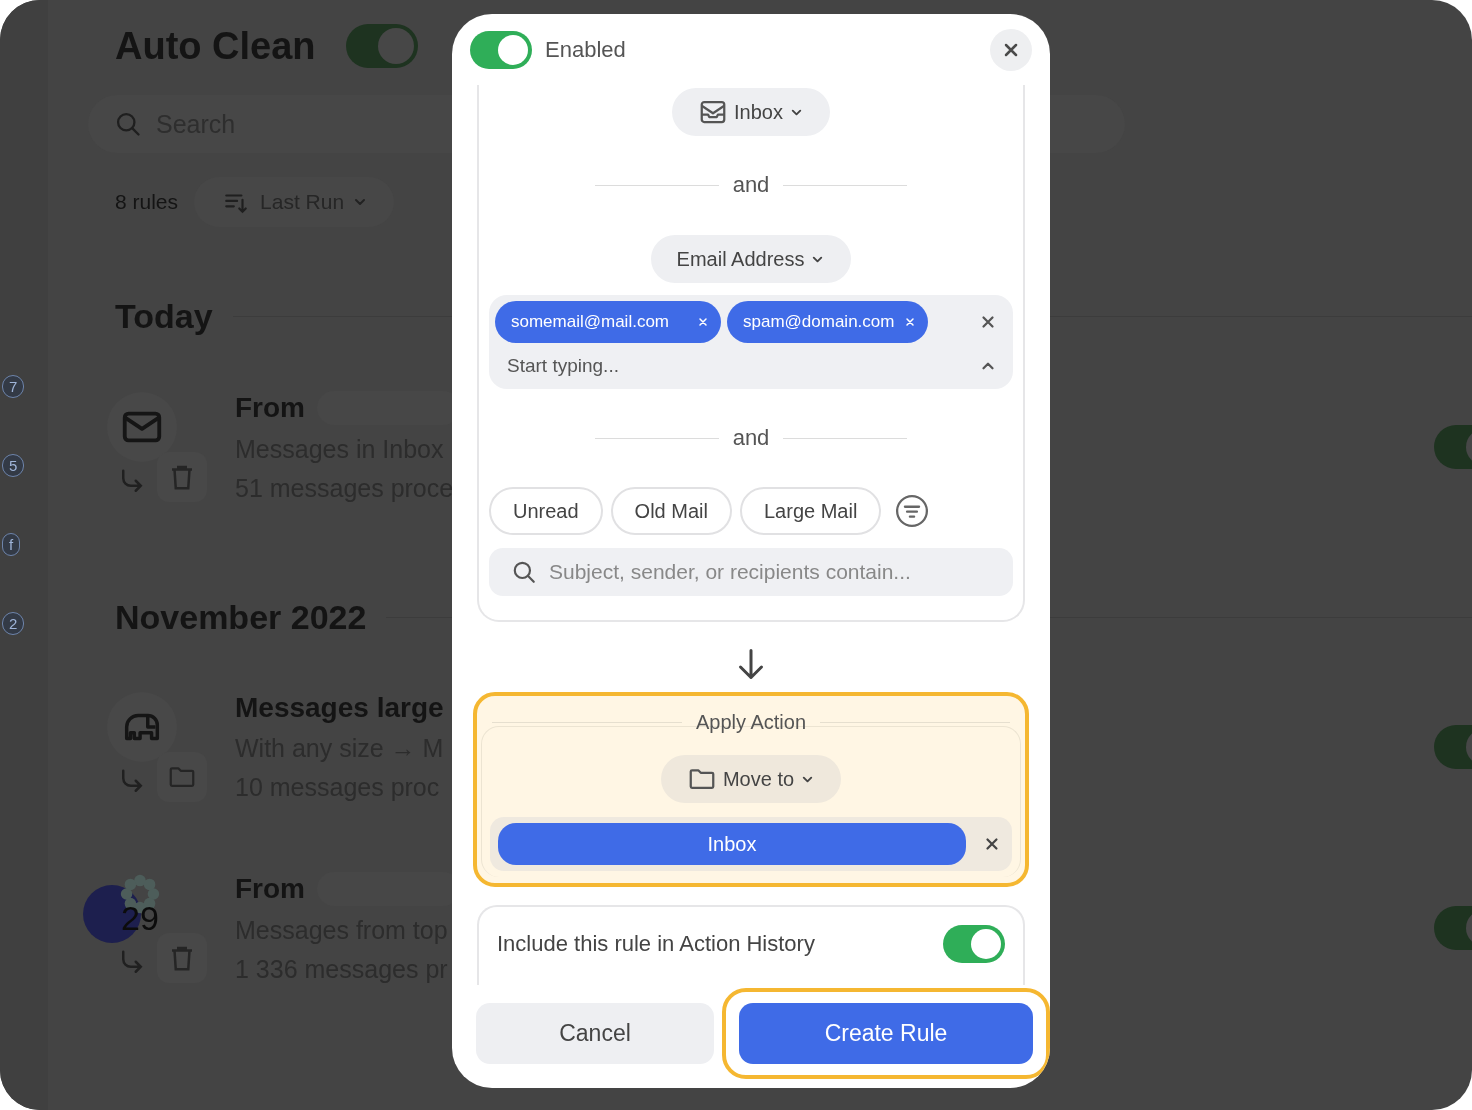 The height and width of the screenshot is (1110, 1472). Describe the element at coordinates (1011, 49) in the screenshot. I see `close-button` at that location.